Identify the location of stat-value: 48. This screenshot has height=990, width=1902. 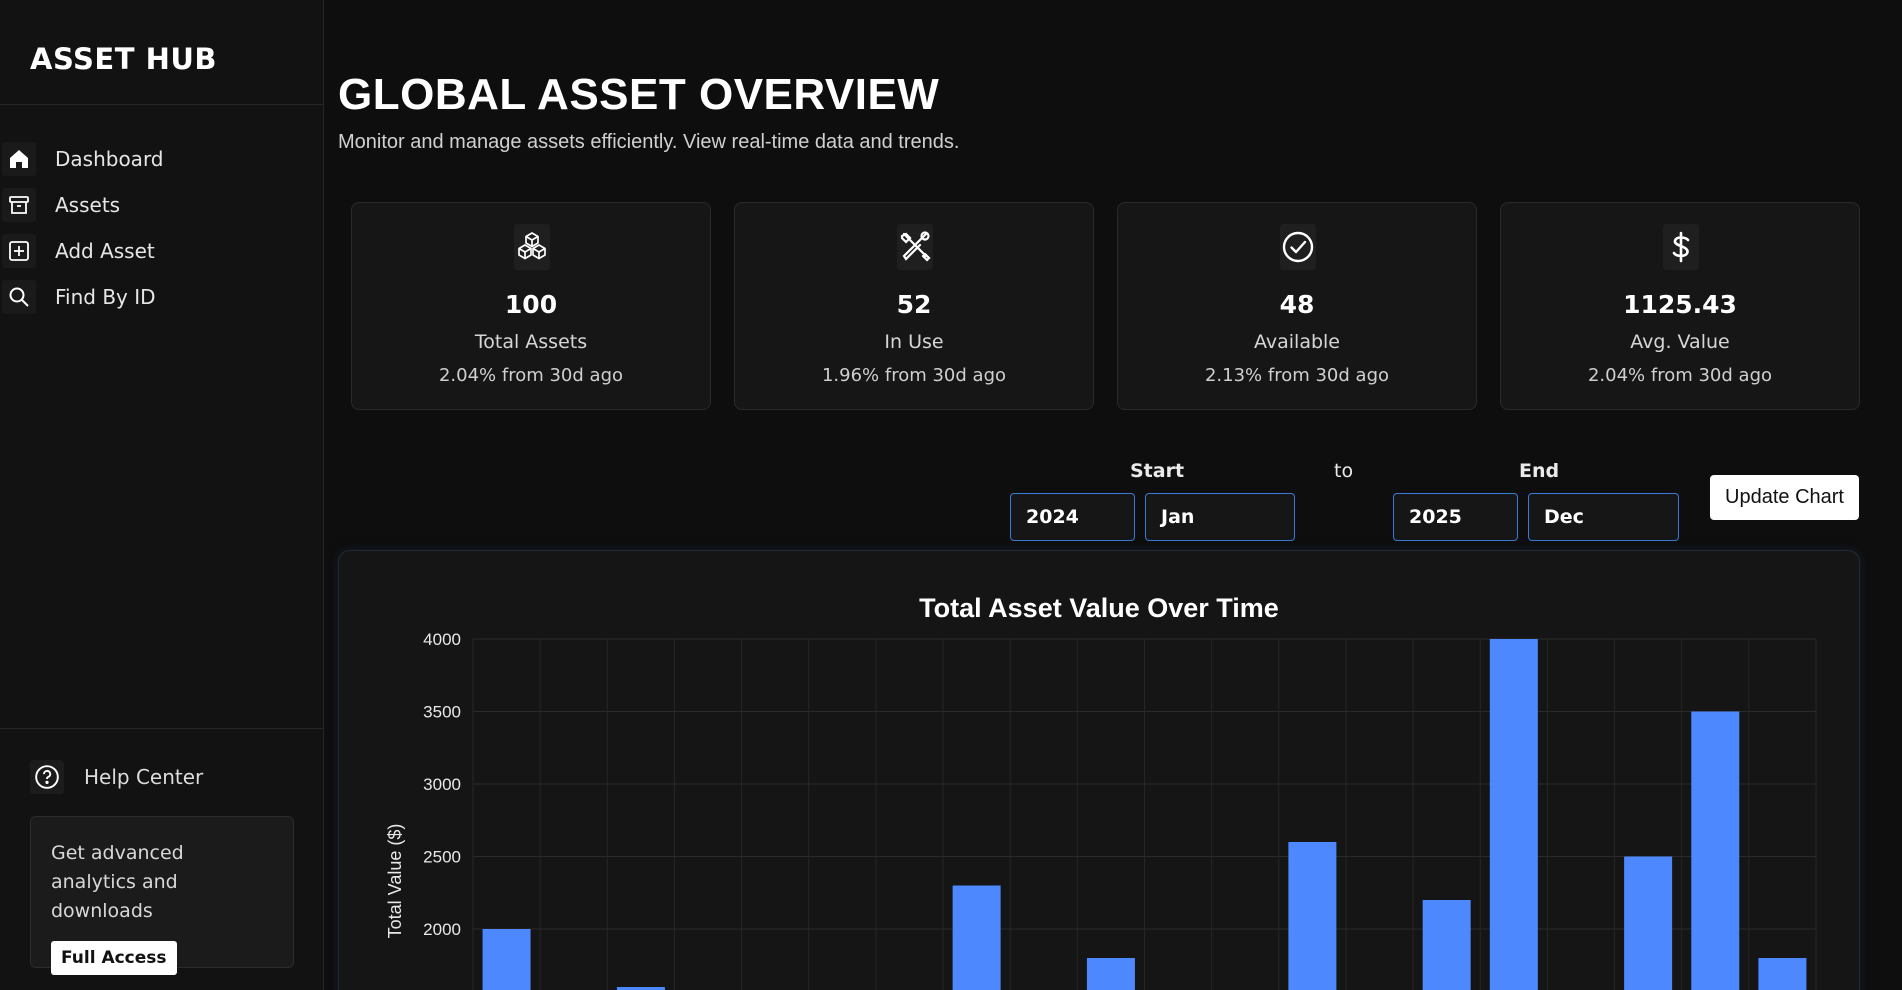
(1297, 304).